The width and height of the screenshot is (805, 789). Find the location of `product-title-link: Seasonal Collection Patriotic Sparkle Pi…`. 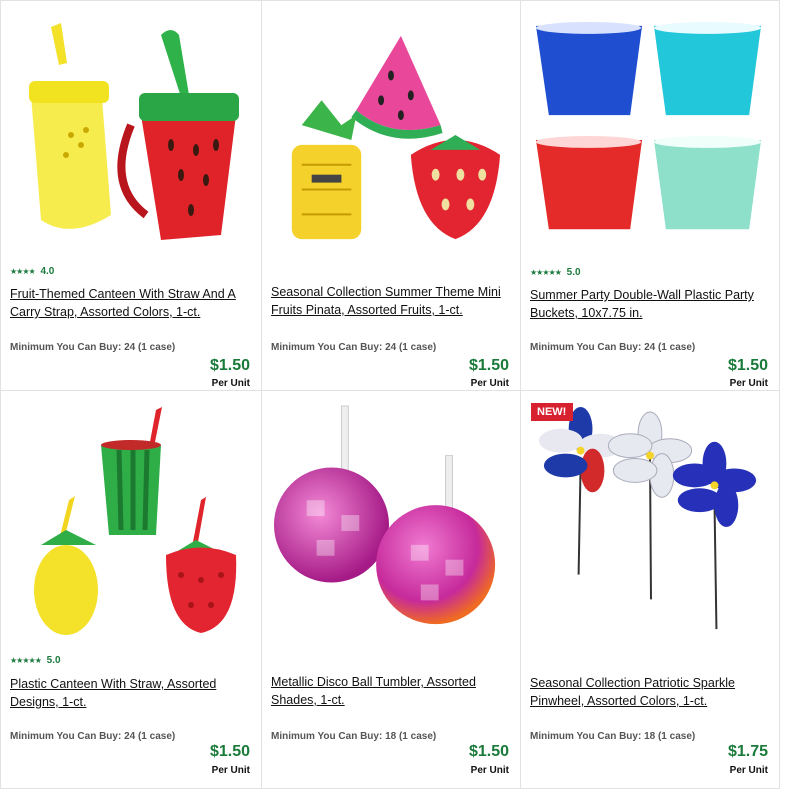

product-title-link: Seasonal Collection Patriotic Sparkle Pi… is located at coordinates (648, 692).